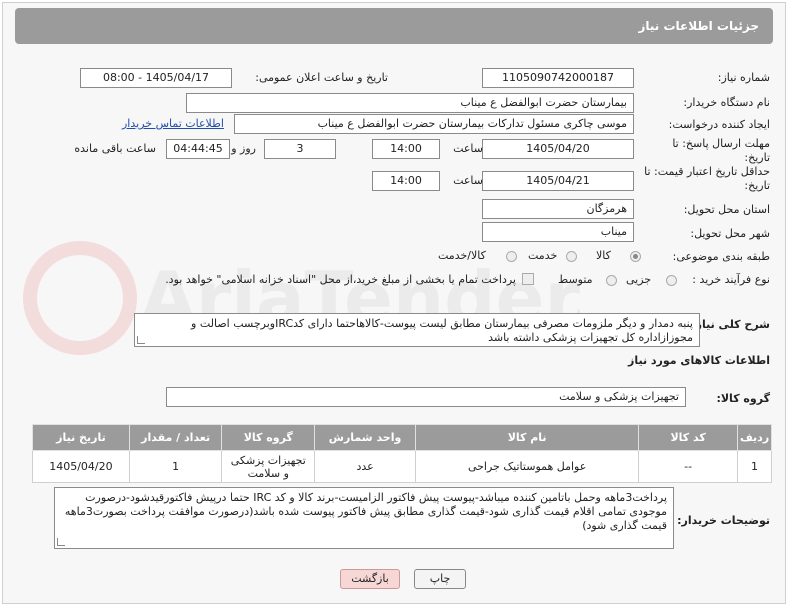  What do you see at coordinates (723, 520) in the screenshot?
I see `buyer-notes-label: توضیحات خریدار:` at bounding box center [723, 520].